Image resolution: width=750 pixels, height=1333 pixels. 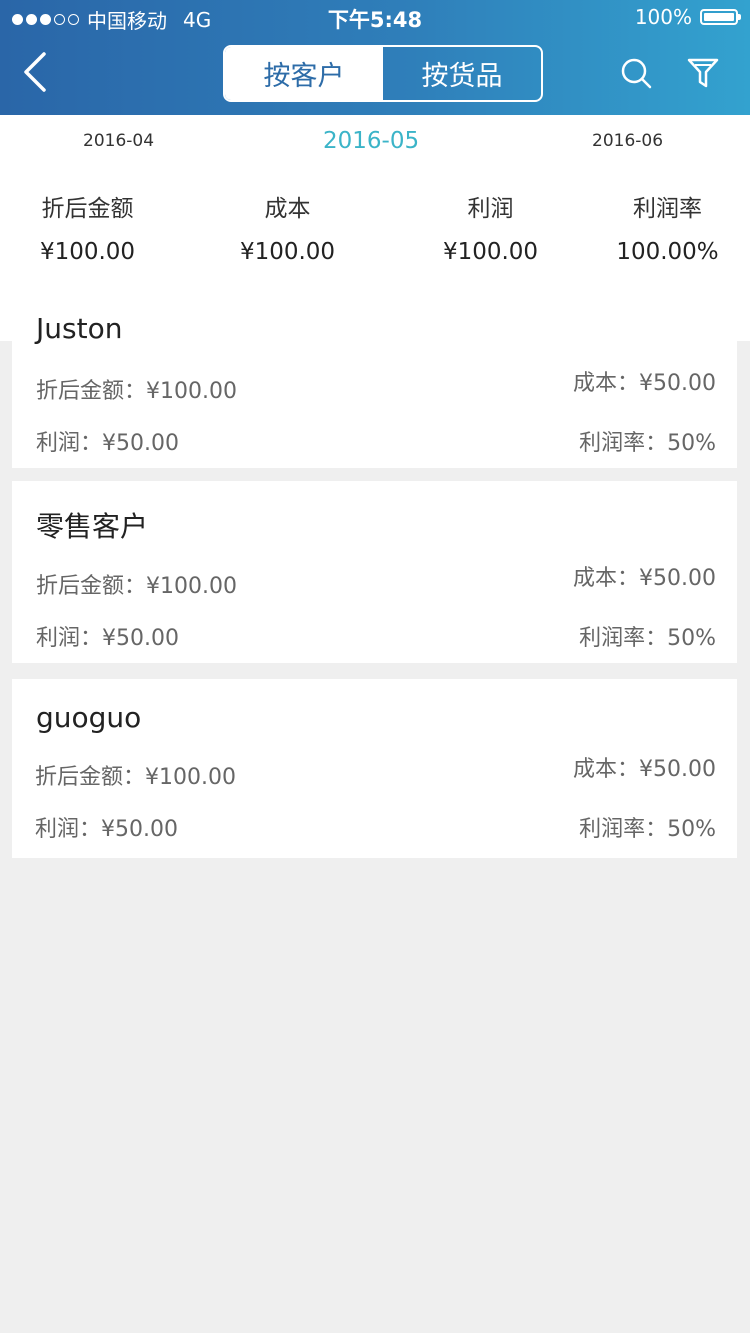 I want to click on filter-button, so click(x=703, y=73).